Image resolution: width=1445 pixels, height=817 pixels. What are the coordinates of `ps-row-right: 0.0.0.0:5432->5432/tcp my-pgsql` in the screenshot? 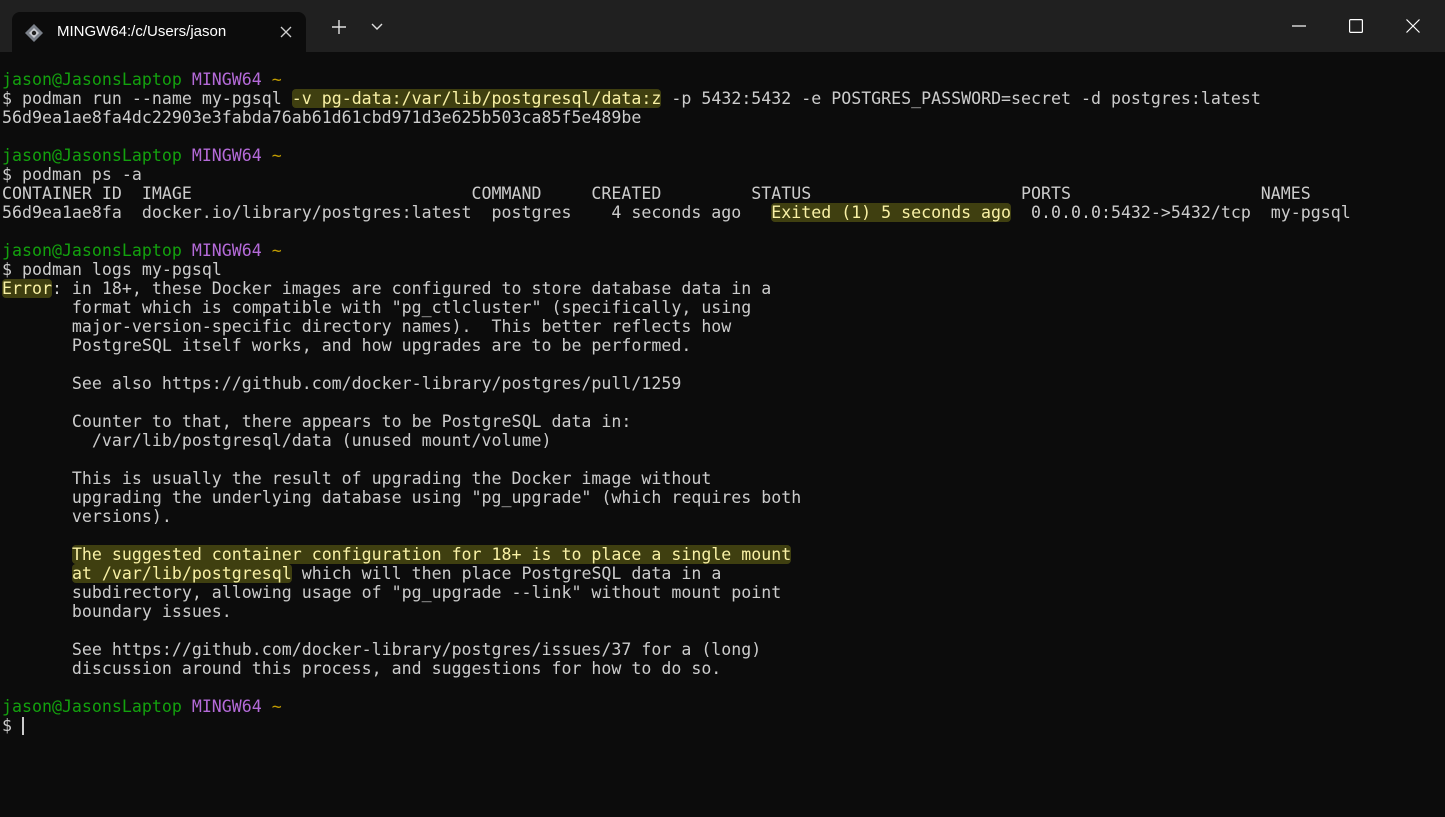 It's located at (1181, 212).